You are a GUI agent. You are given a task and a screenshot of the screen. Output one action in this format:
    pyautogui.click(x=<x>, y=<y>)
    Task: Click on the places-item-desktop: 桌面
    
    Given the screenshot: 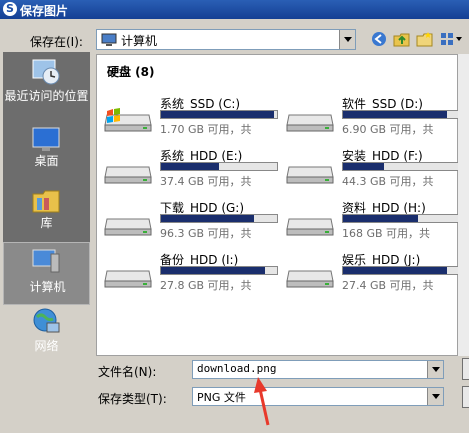 What is the action you would take?
    pyautogui.click(x=46, y=151)
    